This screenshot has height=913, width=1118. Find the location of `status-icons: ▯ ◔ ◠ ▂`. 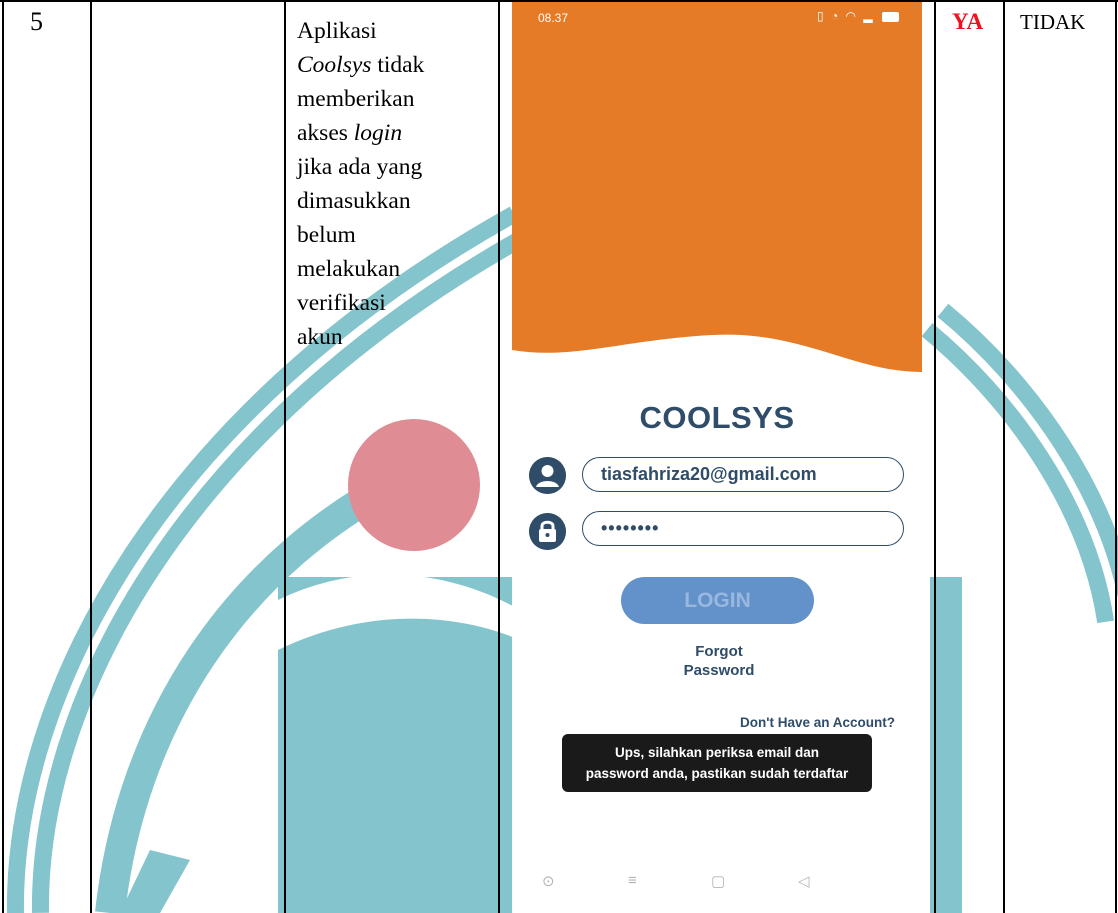

status-icons: ▯ ◔ ◠ ▂ is located at coordinates (858, 16).